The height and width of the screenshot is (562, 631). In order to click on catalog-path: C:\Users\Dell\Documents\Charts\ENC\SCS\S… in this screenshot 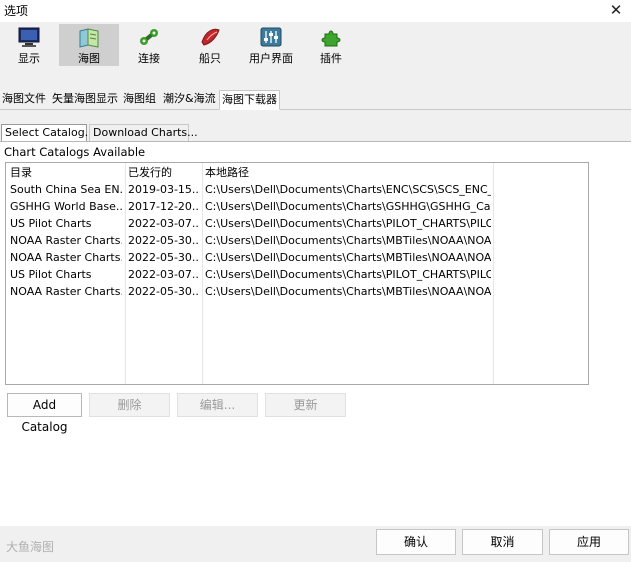, I will do `click(348, 189)`.